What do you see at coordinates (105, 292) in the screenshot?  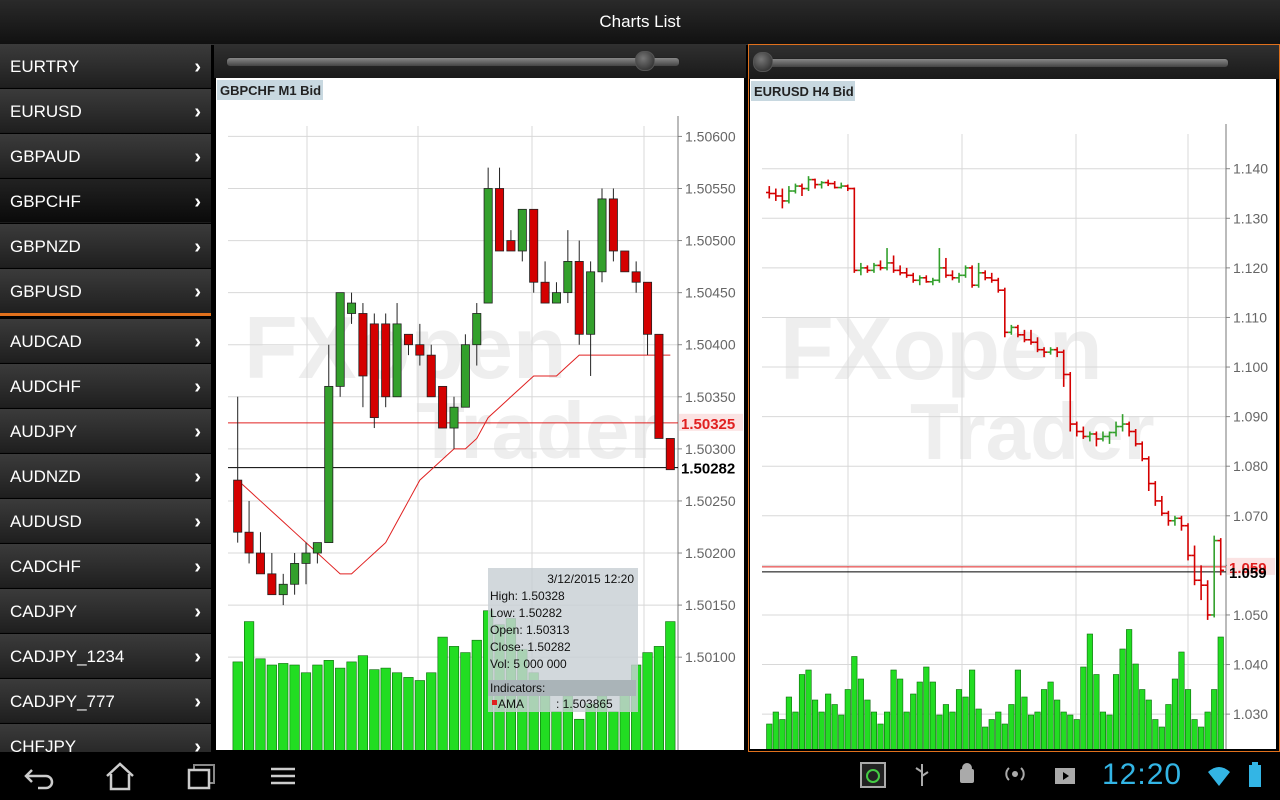 I see `symbol-item-gbpusd: GBPUSD ›` at bounding box center [105, 292].